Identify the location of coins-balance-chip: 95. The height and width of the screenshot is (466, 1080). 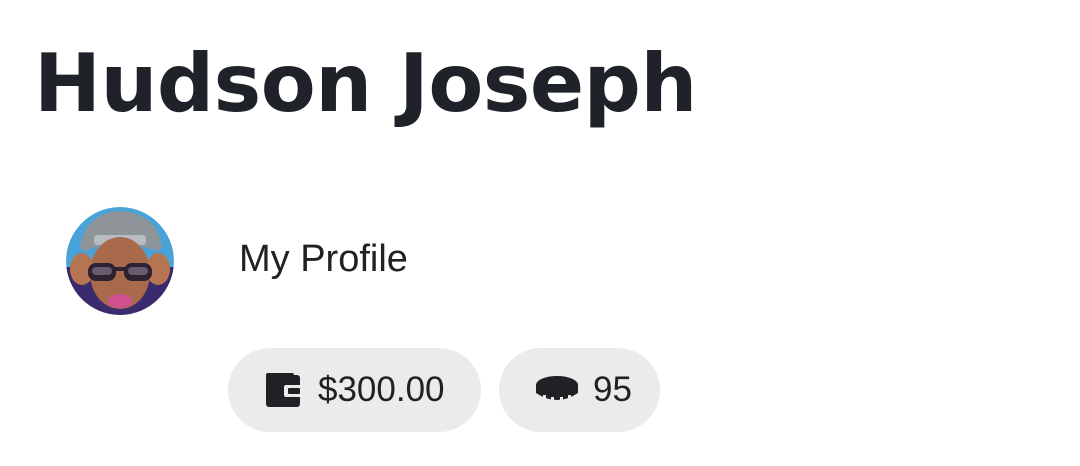
(579, 390).